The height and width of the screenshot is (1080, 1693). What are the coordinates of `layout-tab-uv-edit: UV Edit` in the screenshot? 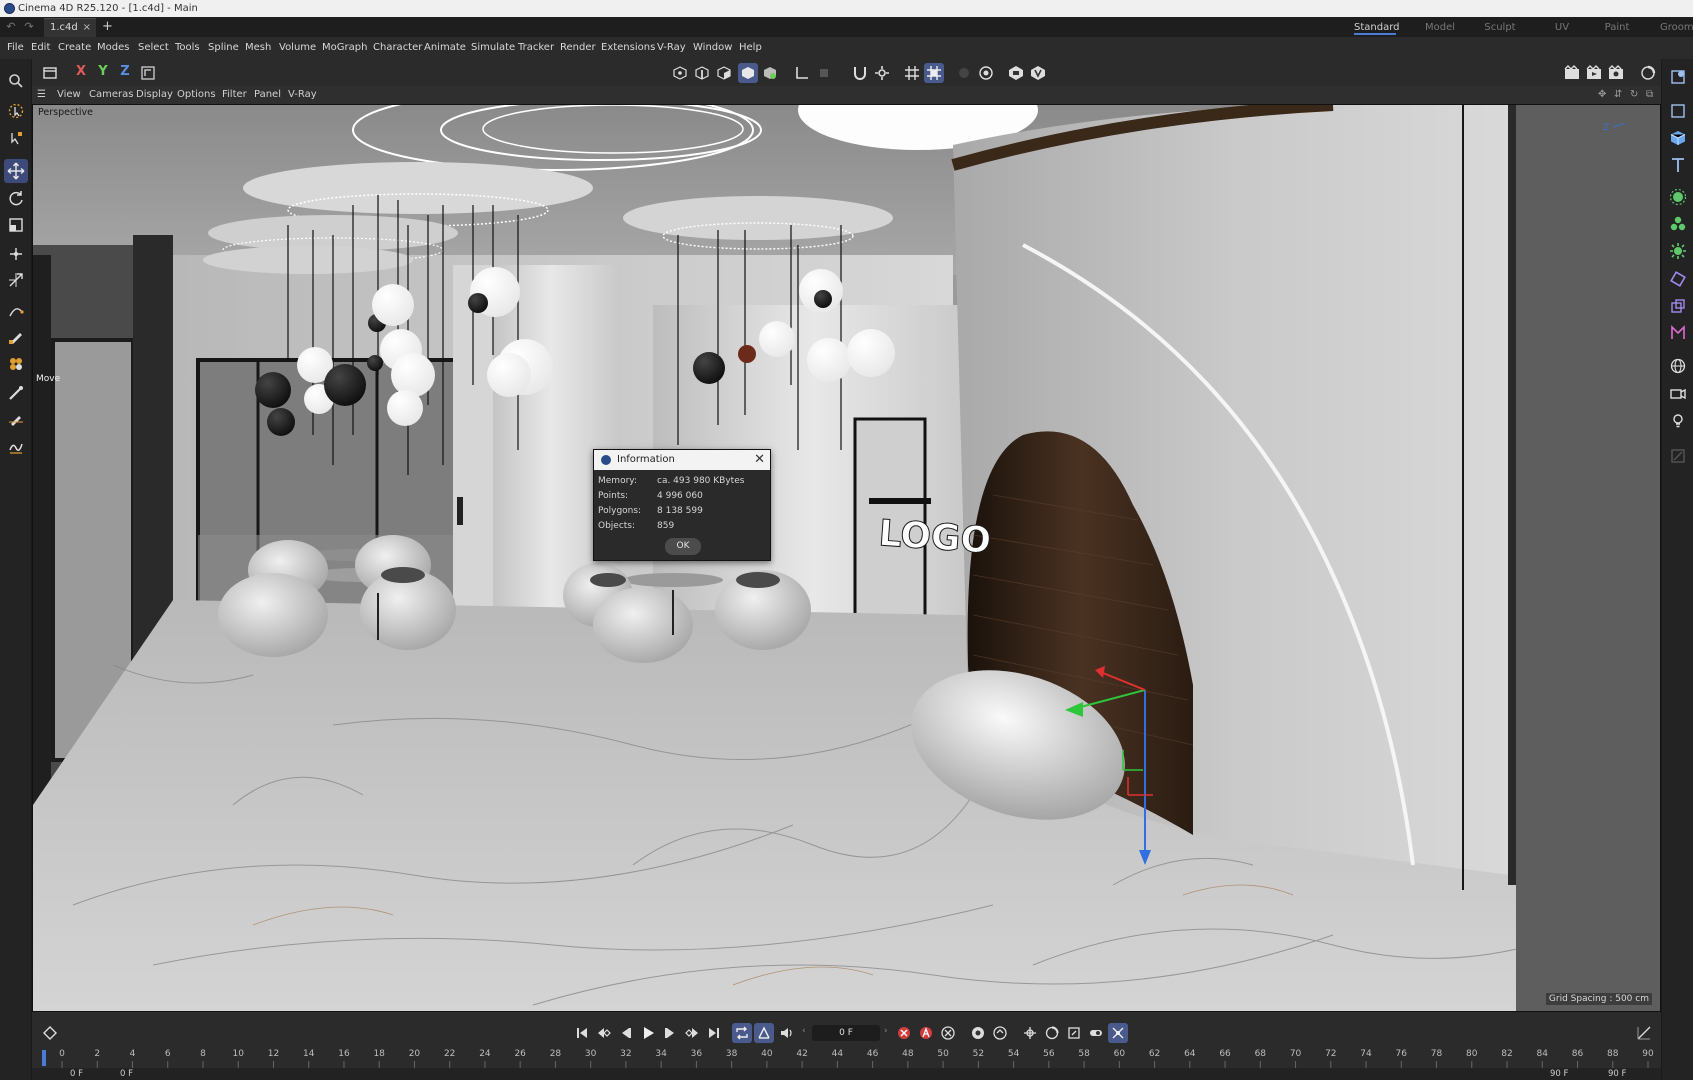 It's located at (1562, 34).